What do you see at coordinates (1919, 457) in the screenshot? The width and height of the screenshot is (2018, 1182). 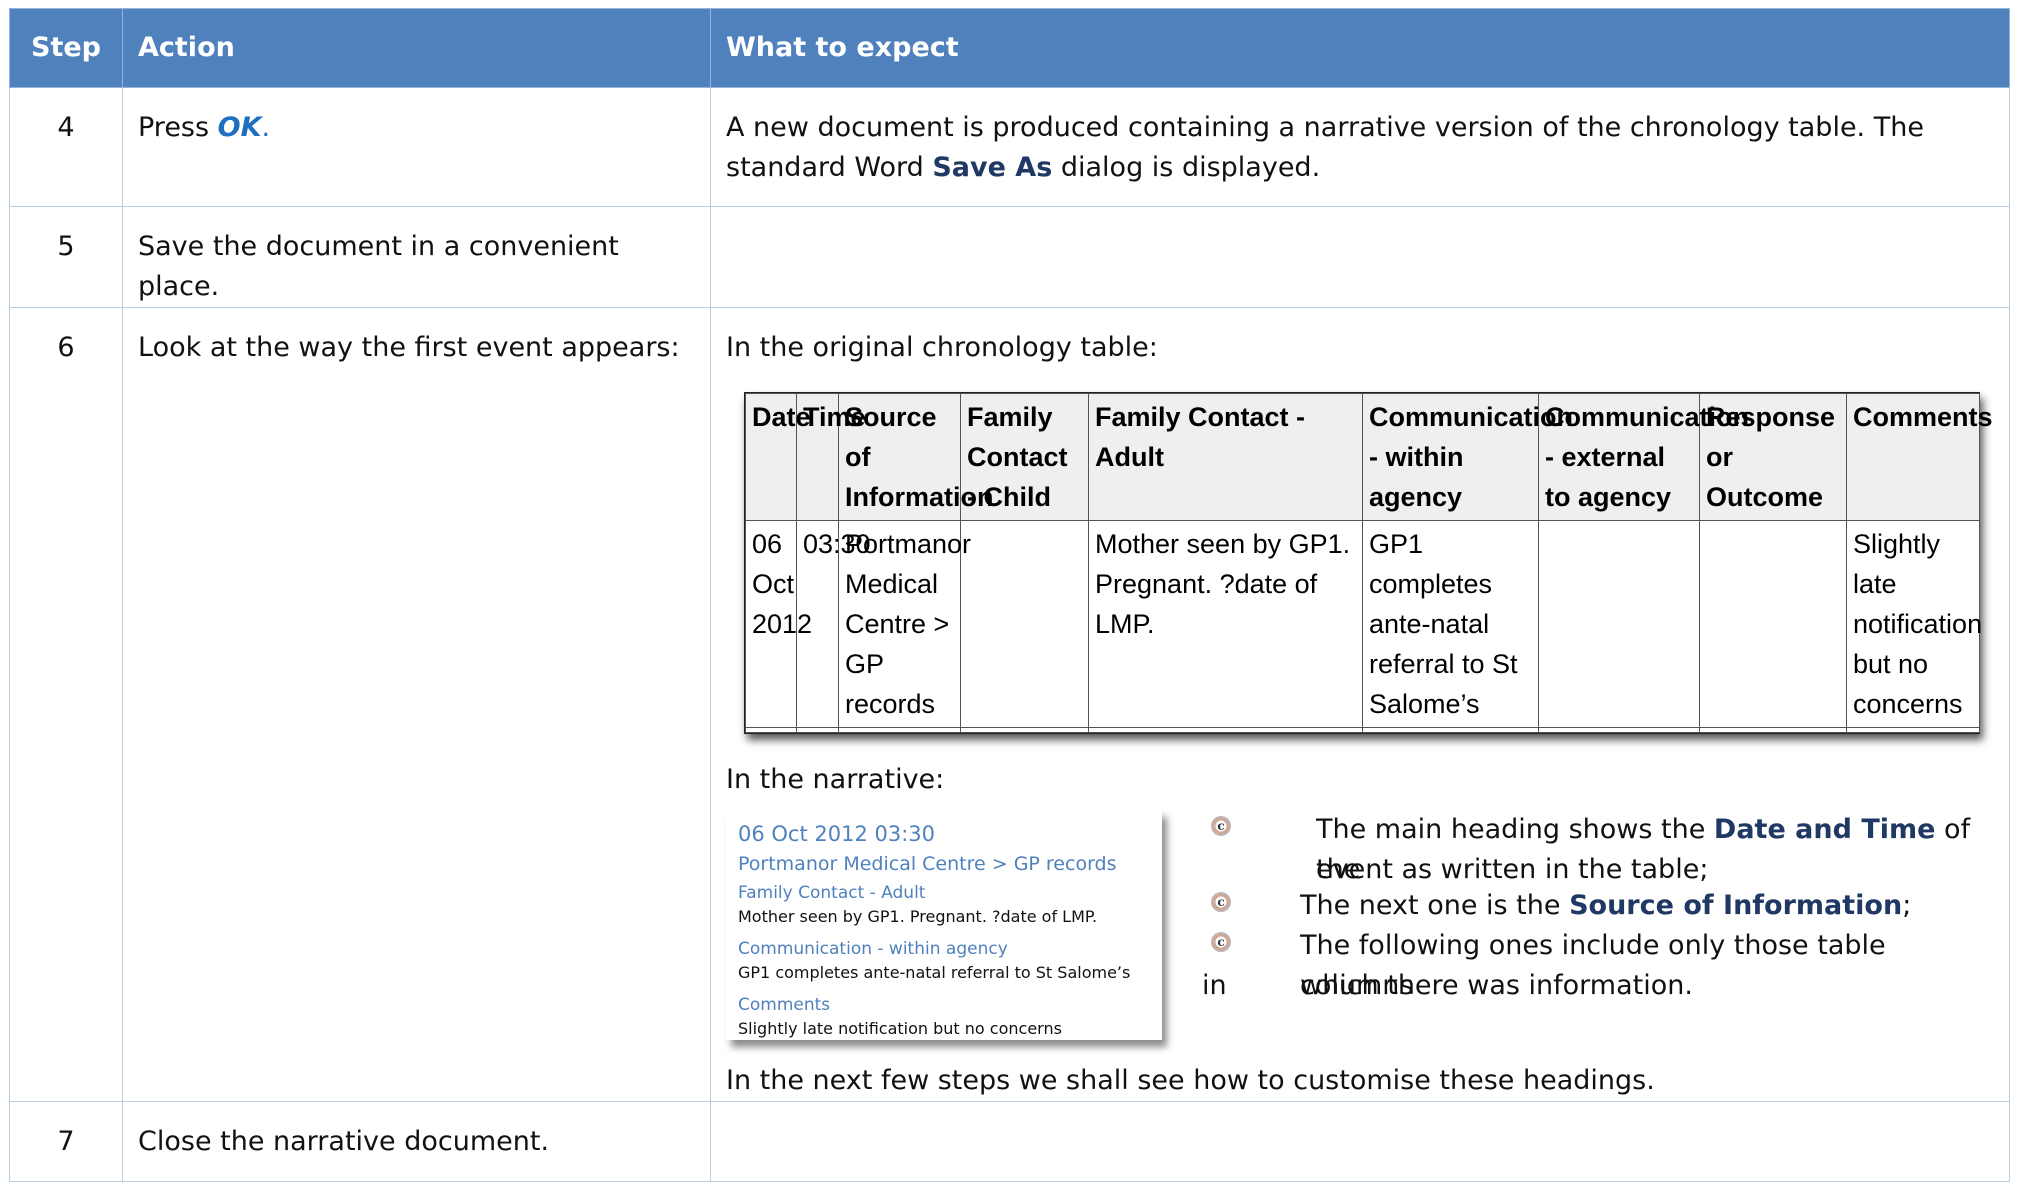 I see `chron-header: Comments` at bounding box center [1919, 457].